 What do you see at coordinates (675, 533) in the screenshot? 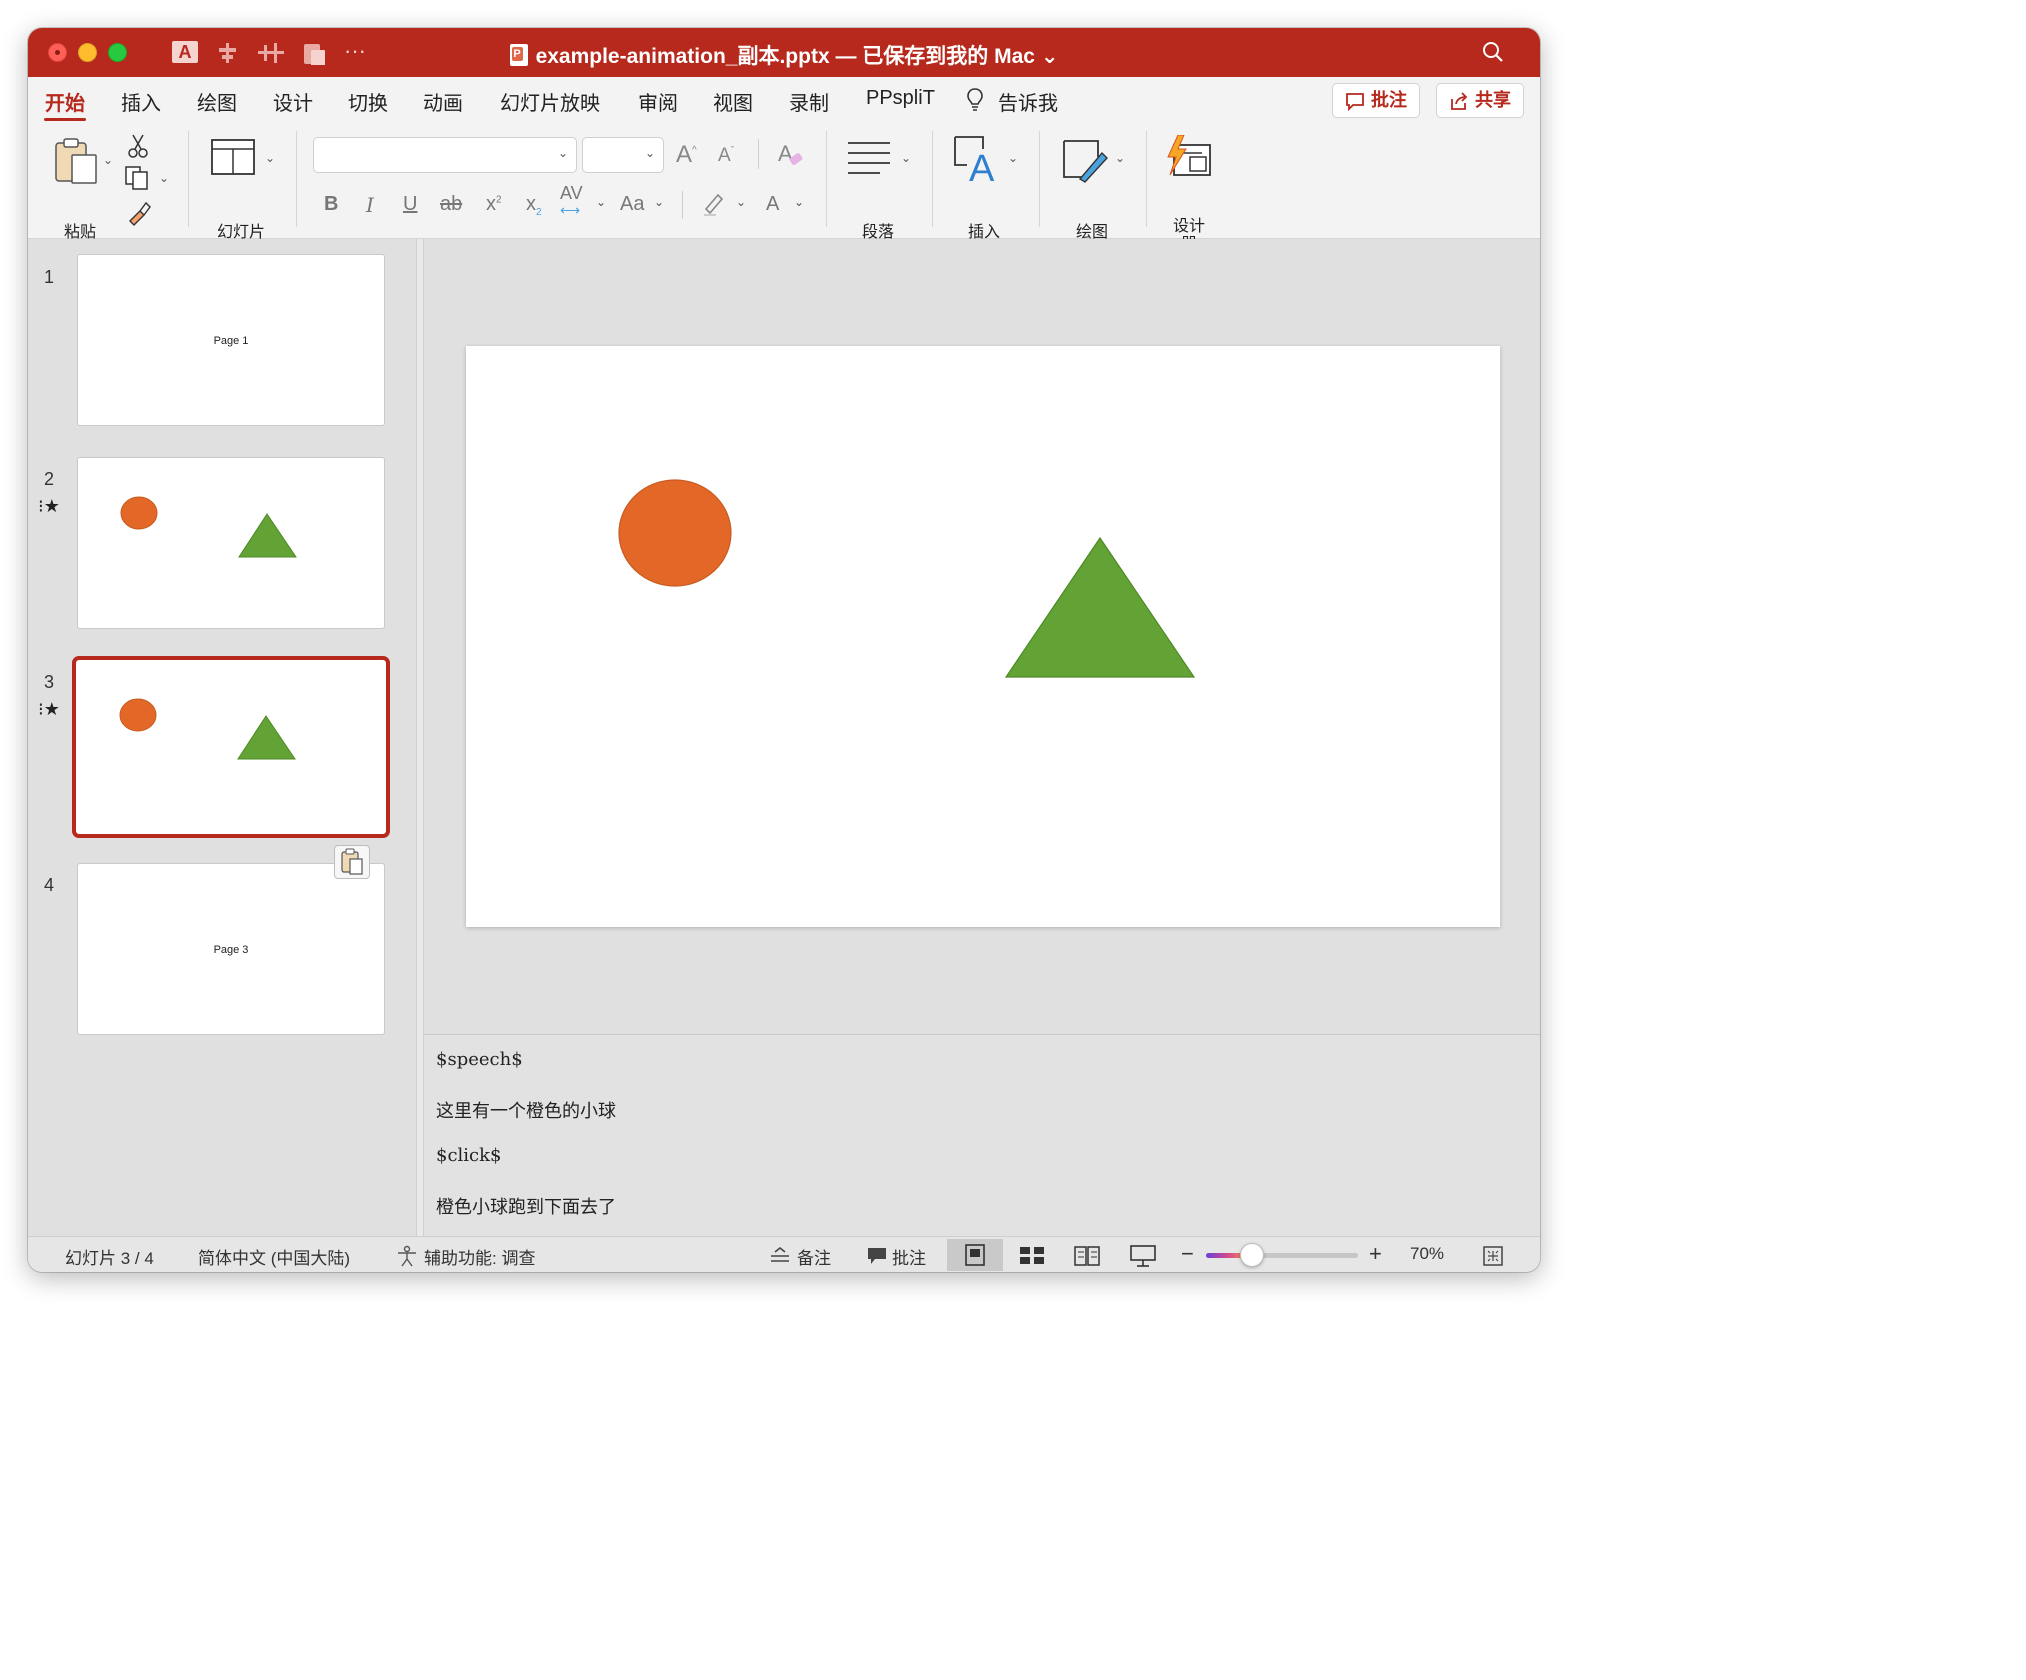
I see `orange-ball` at bounding box center [675, 533].